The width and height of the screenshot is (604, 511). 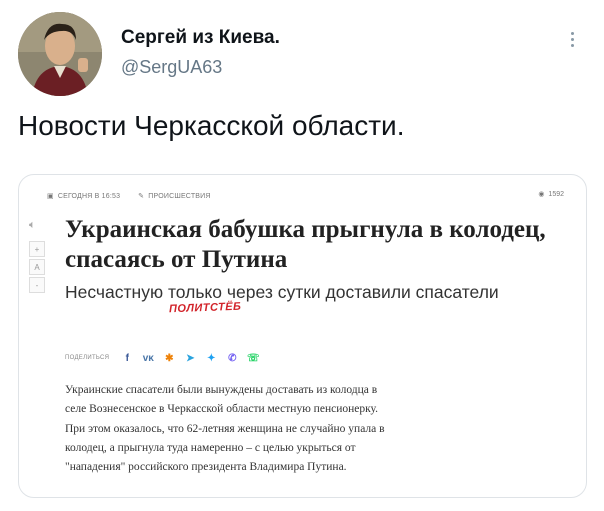 I want to click on viber-icon: ✆, so click(x=232, y=358).